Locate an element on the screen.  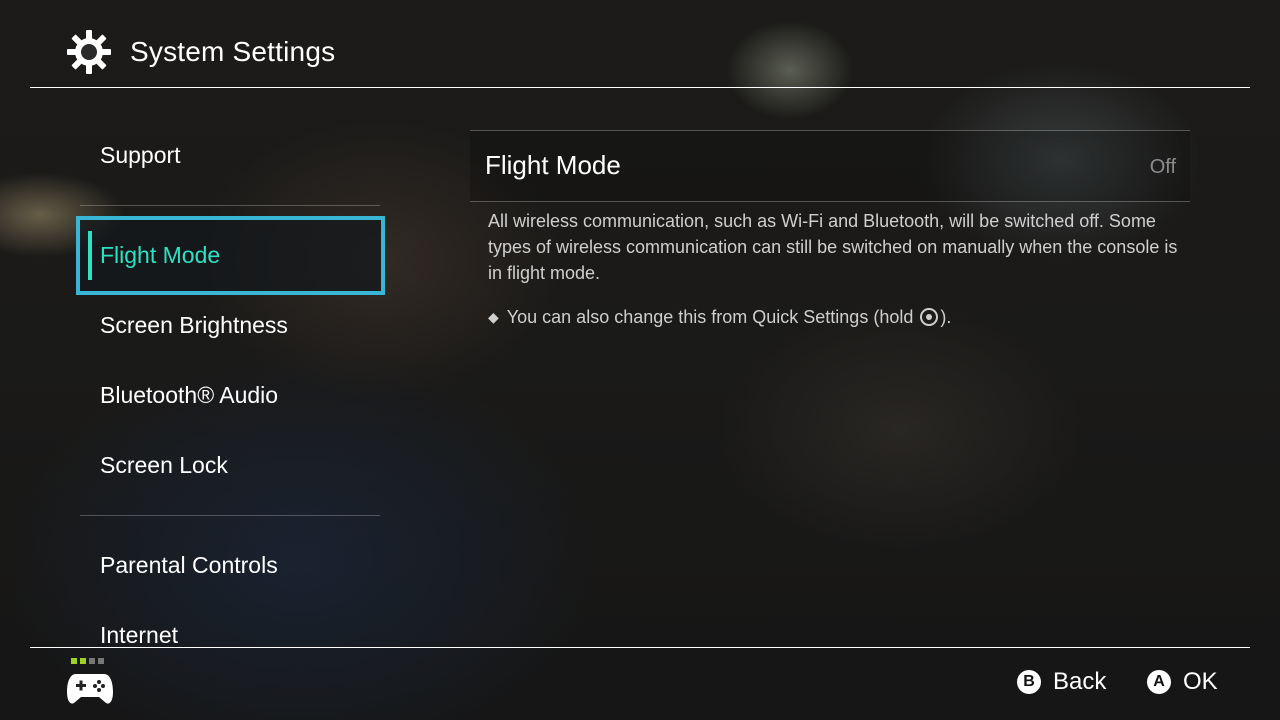
hint-text-end: ). is located at coordinates (946, 317).